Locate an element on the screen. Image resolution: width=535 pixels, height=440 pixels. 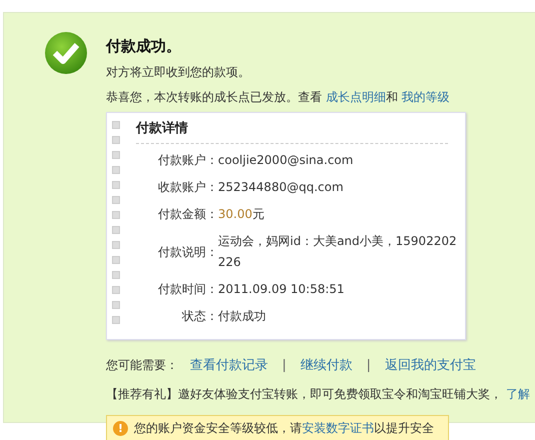
install-cert-link: 安装数字证书 is located at coordinates (338, 428).